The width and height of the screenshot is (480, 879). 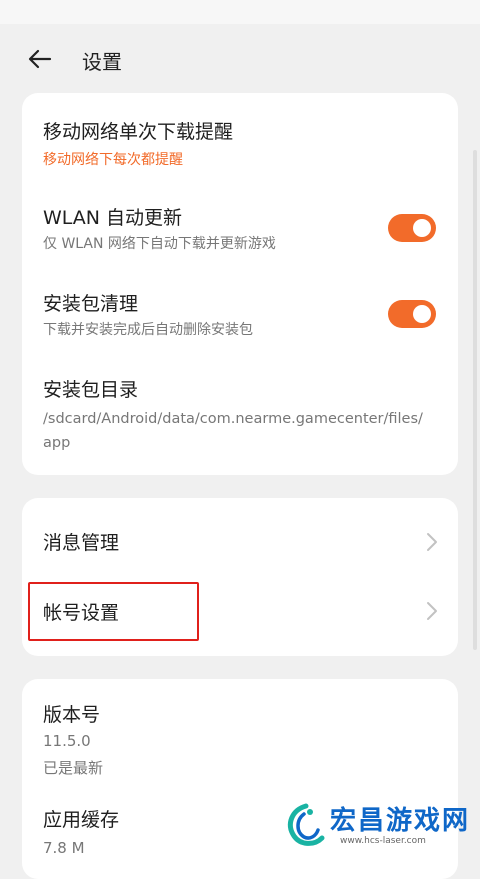 I want to click on package-directory-path-line2: app, so click(x=57, y=443).